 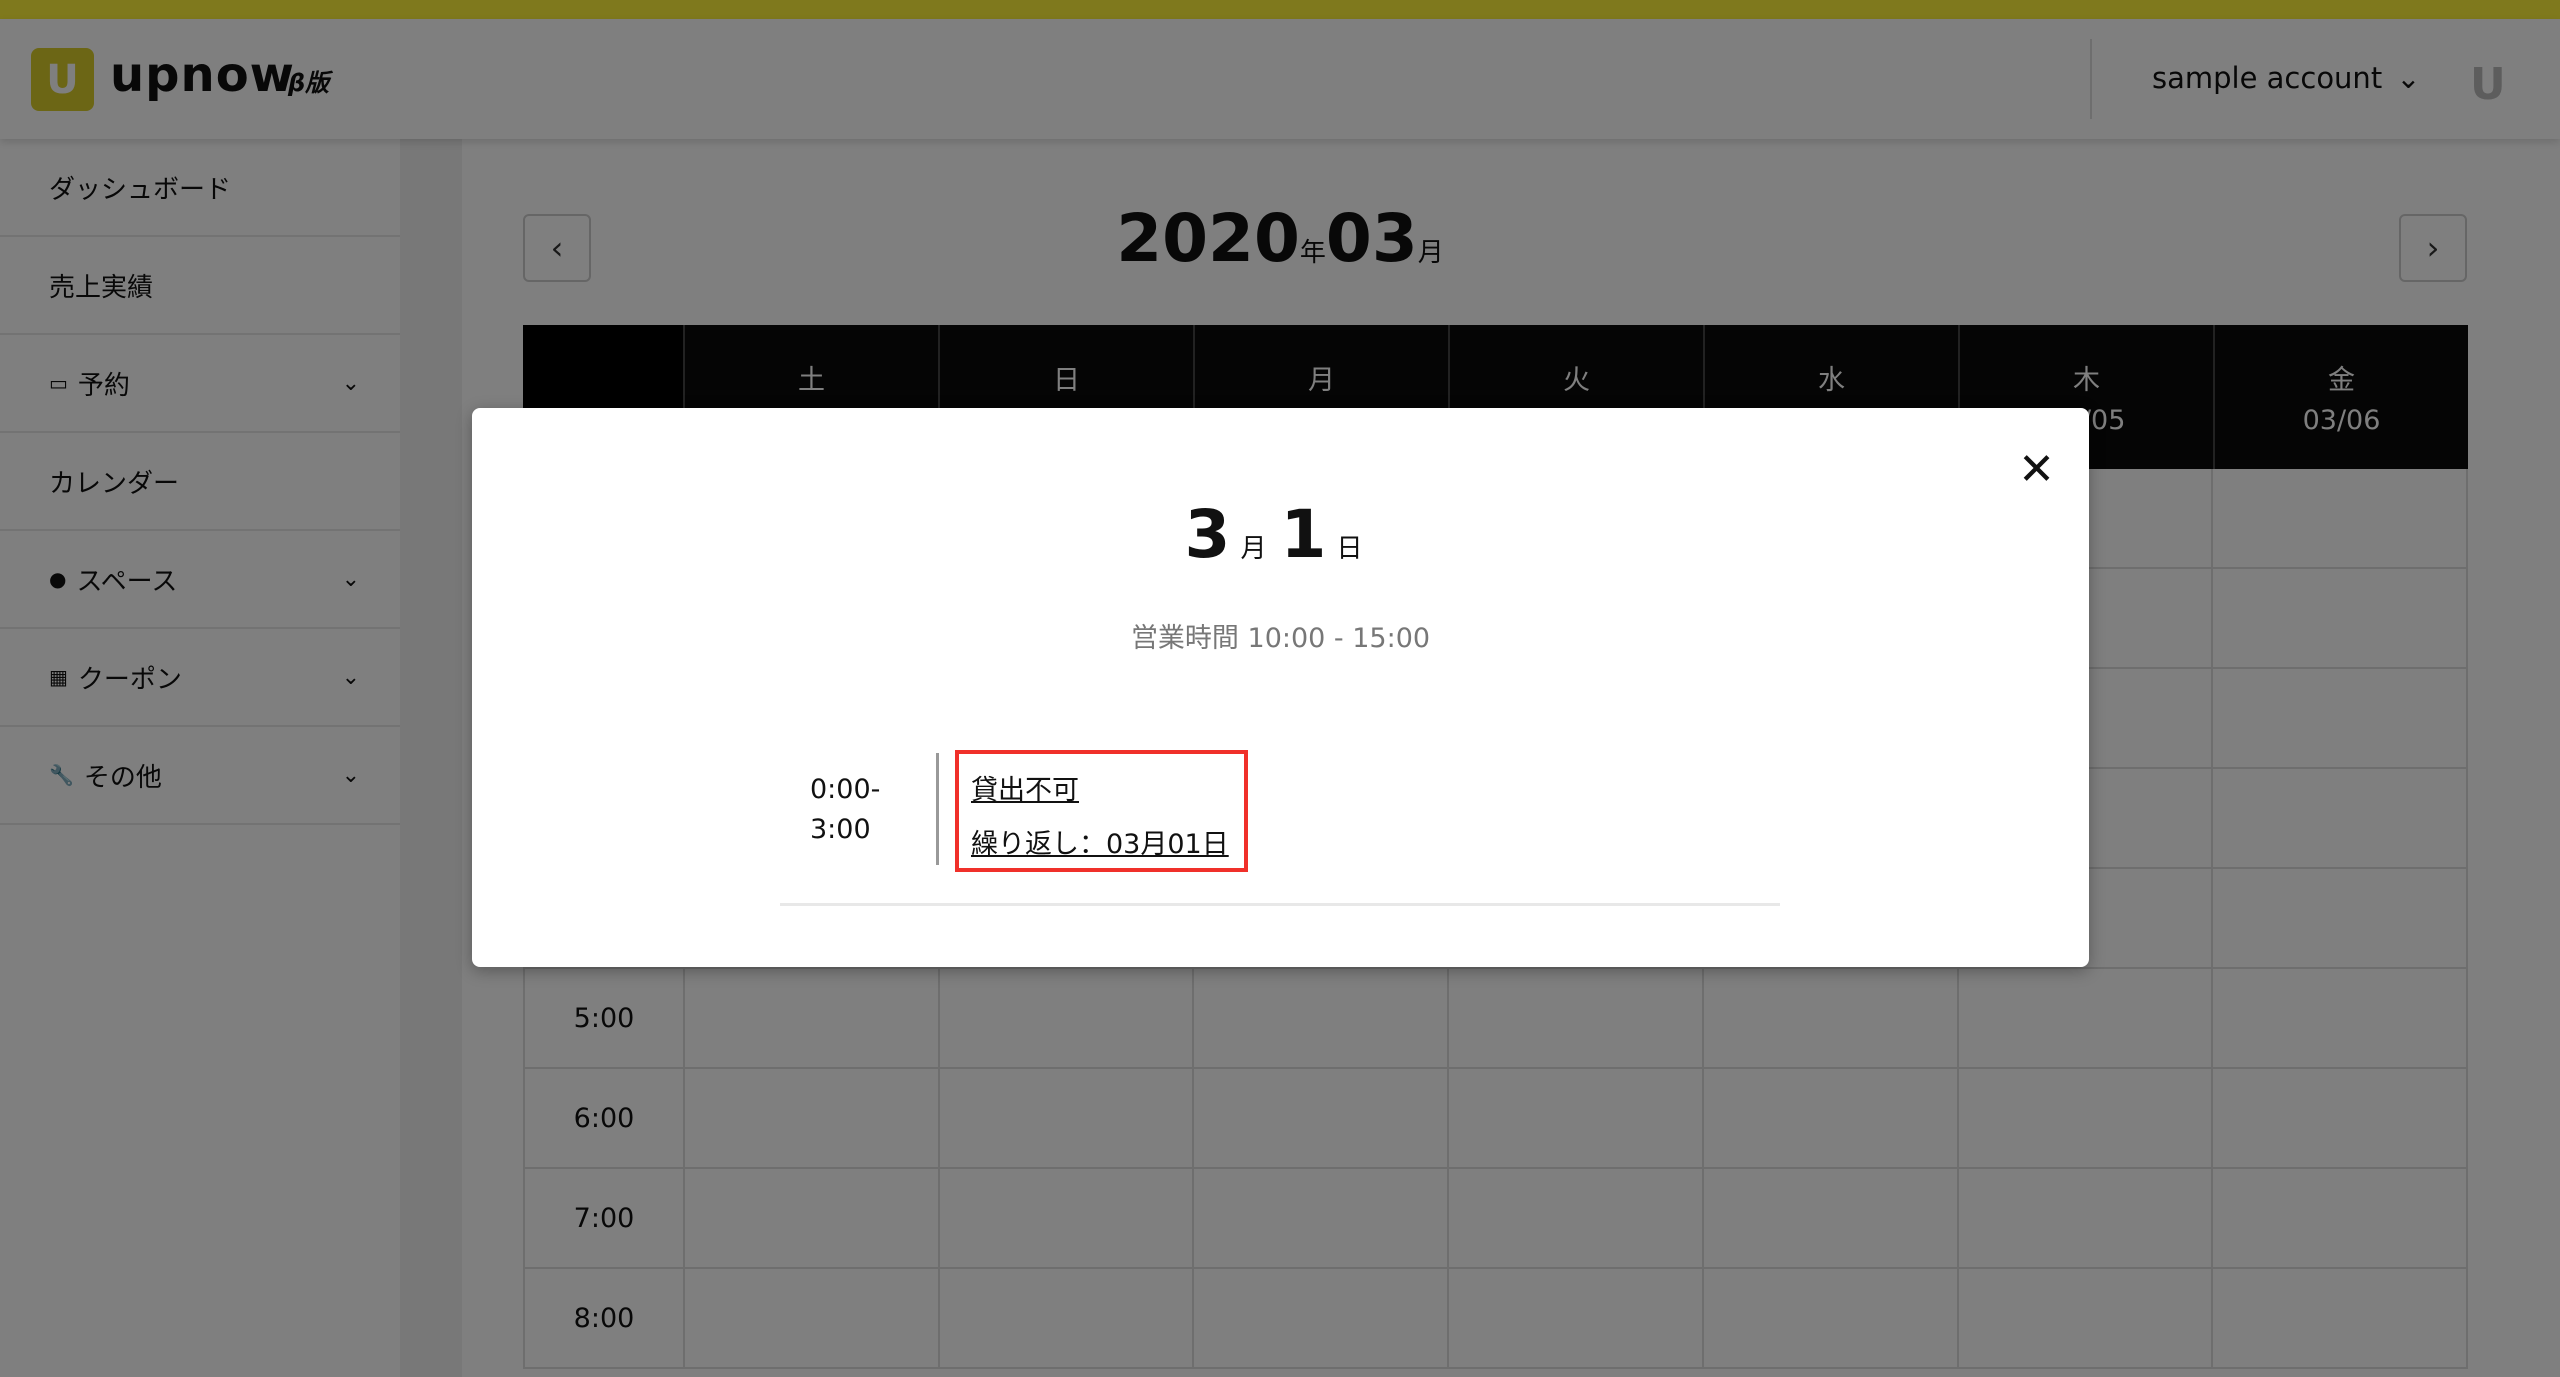 I want to click on slot-start: 0:00-, so click(x=845, y=789).